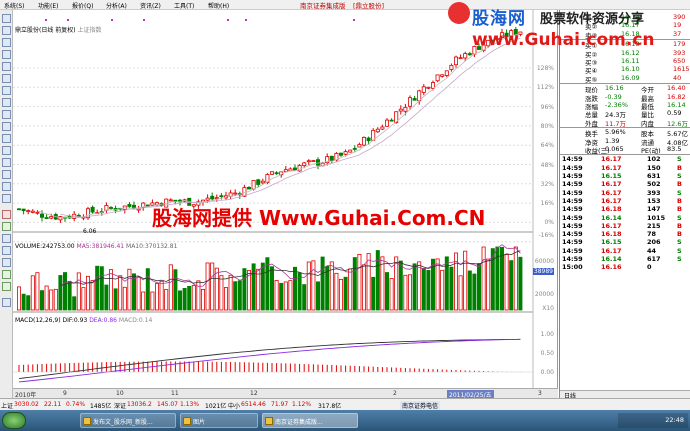  What do you see at coordinates (48, 5) in the screenshot?
I see `menu-function: 功能(E)` at bounding box center [48, 5].